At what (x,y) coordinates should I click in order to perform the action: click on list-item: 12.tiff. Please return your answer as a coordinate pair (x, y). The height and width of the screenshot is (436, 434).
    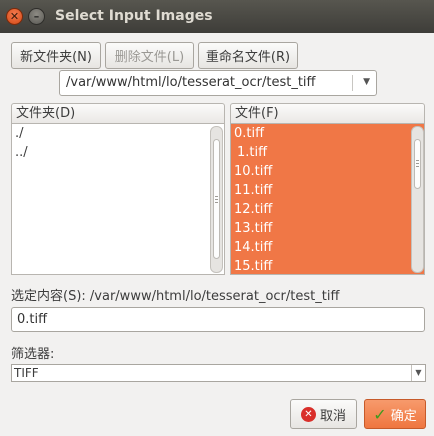
    Looking at the image, I should click on (327, 209).